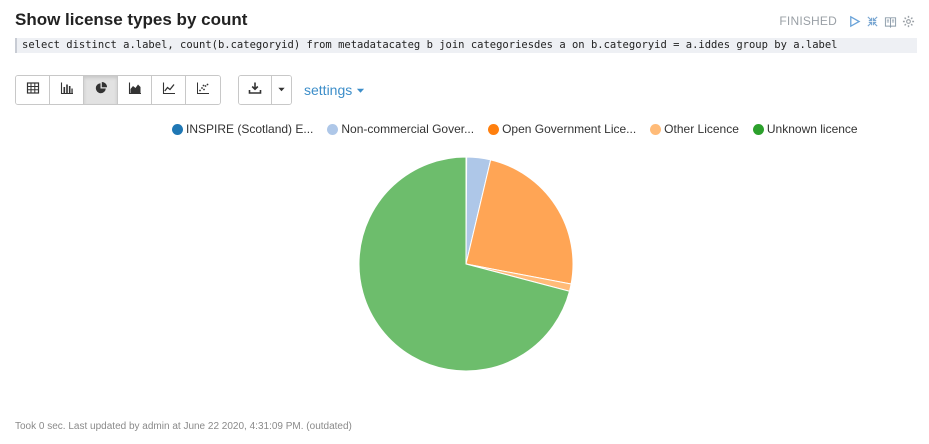 This screenshot has height=444, width=929. Describe the element at coordinates (466, 264) in the screenshot. I see `pie-chart` at that location.